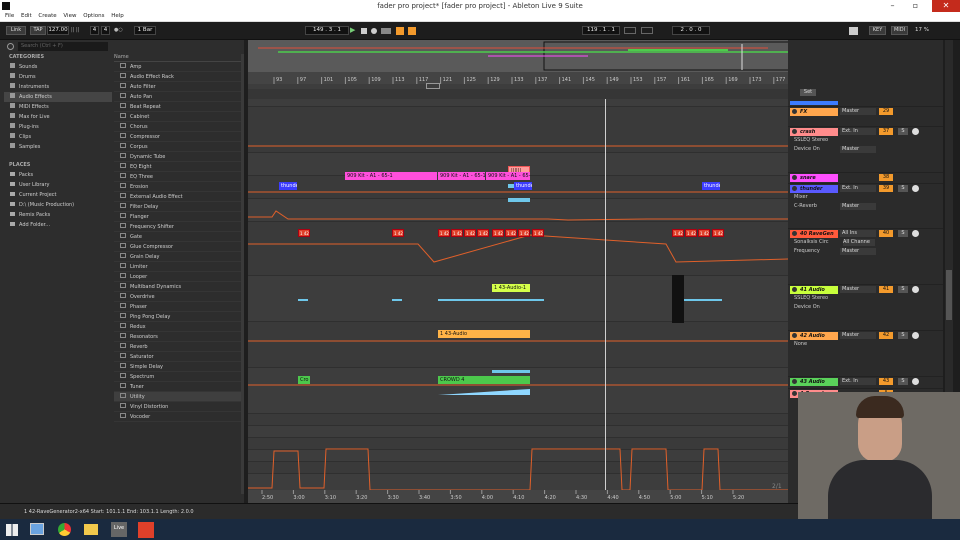 This screenshot has height=540, width=960. Describe the element at coordinates (814, 132) in the screenshot. I see `track-header: crash` at that location.